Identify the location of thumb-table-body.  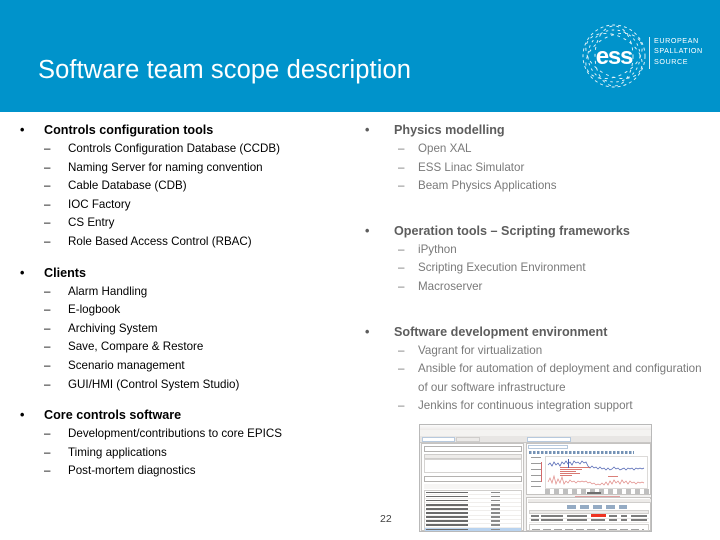
(473, 466).